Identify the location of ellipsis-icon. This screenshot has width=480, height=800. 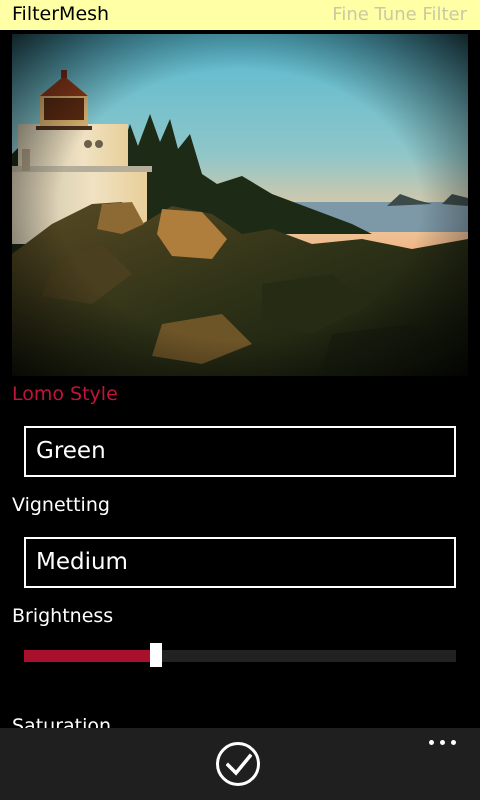
(443, 743).